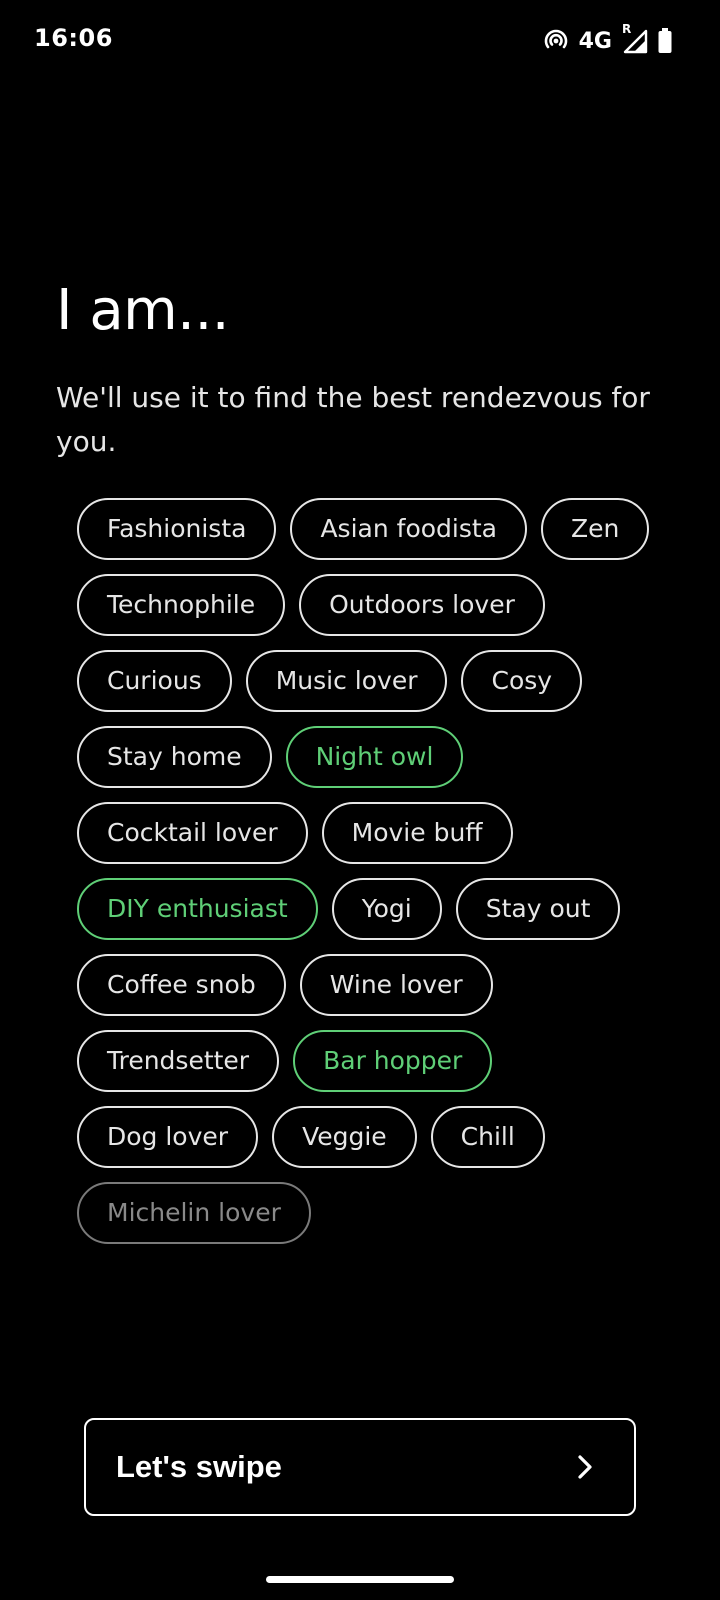  I want to click on tag-technophile: Technophile, so click(181, 605).